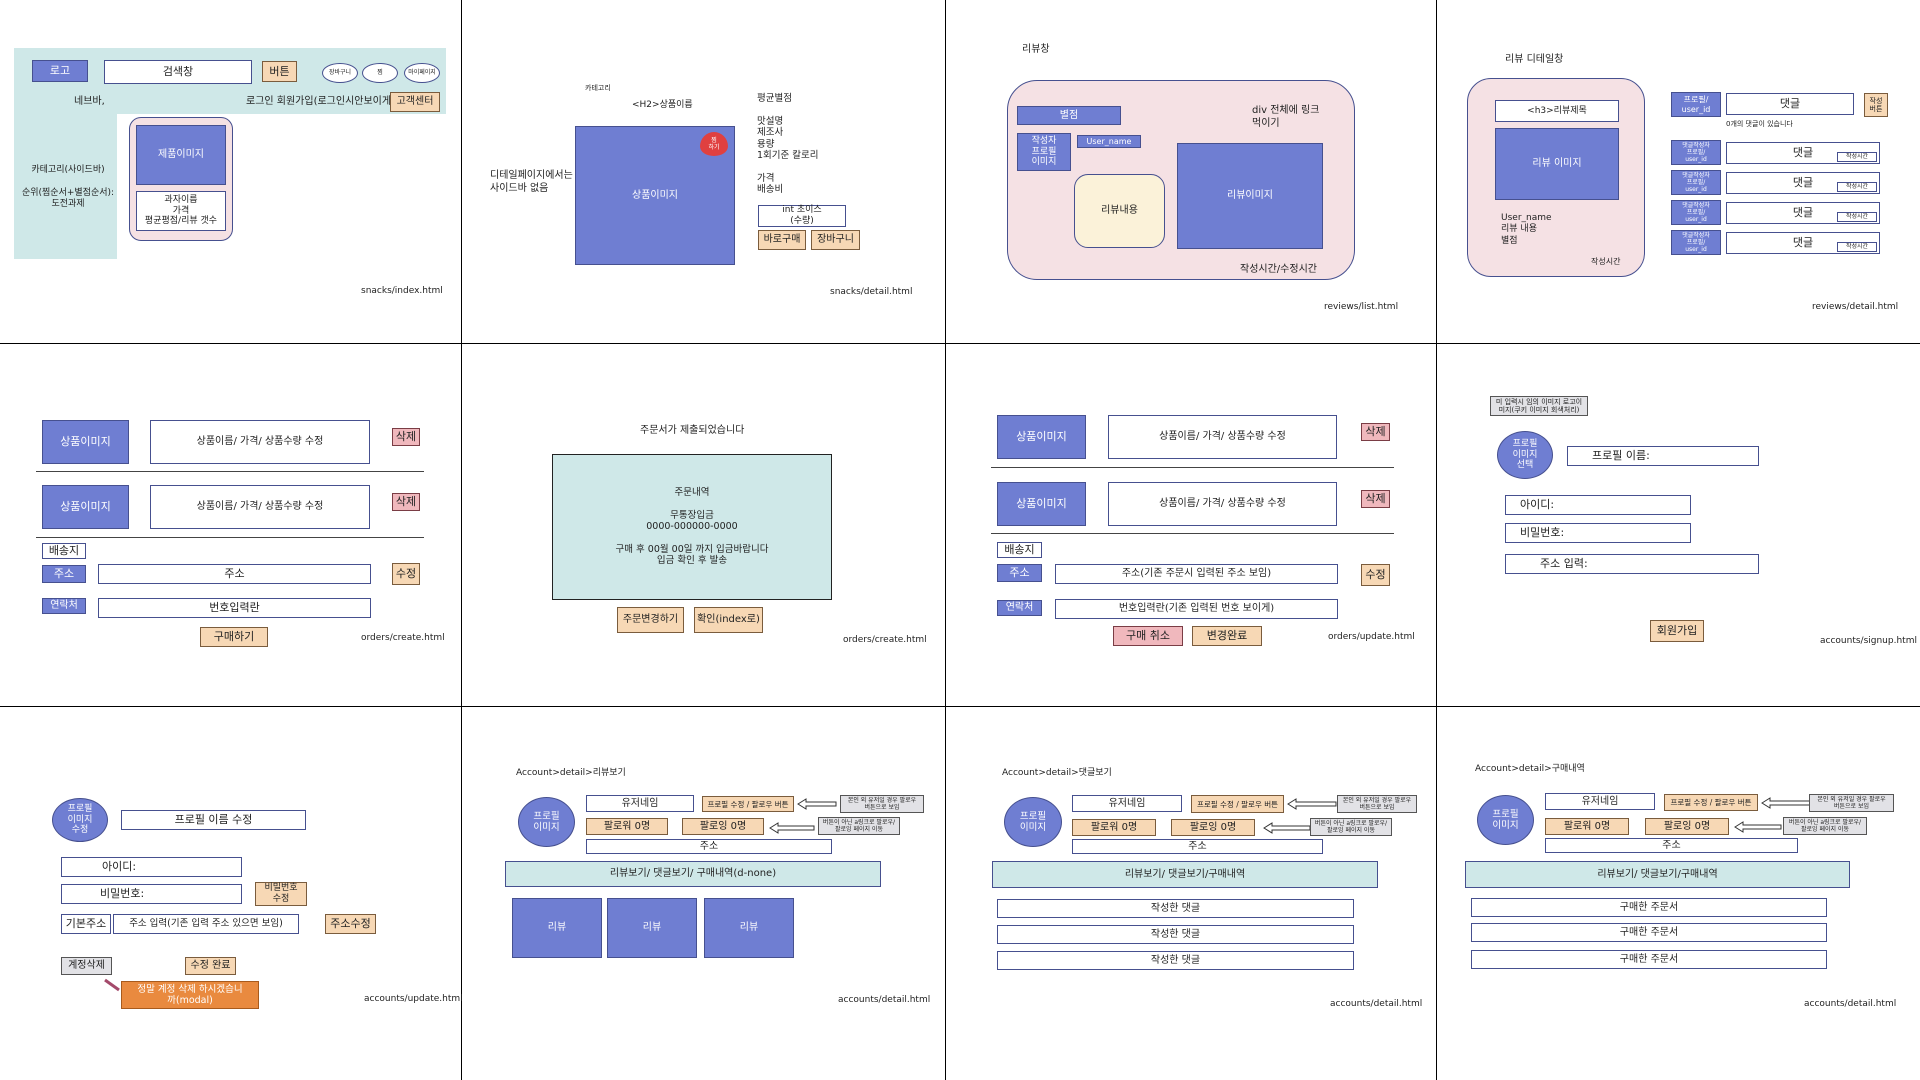  I want to click on order-button: 구매하기, so click(234, 637).